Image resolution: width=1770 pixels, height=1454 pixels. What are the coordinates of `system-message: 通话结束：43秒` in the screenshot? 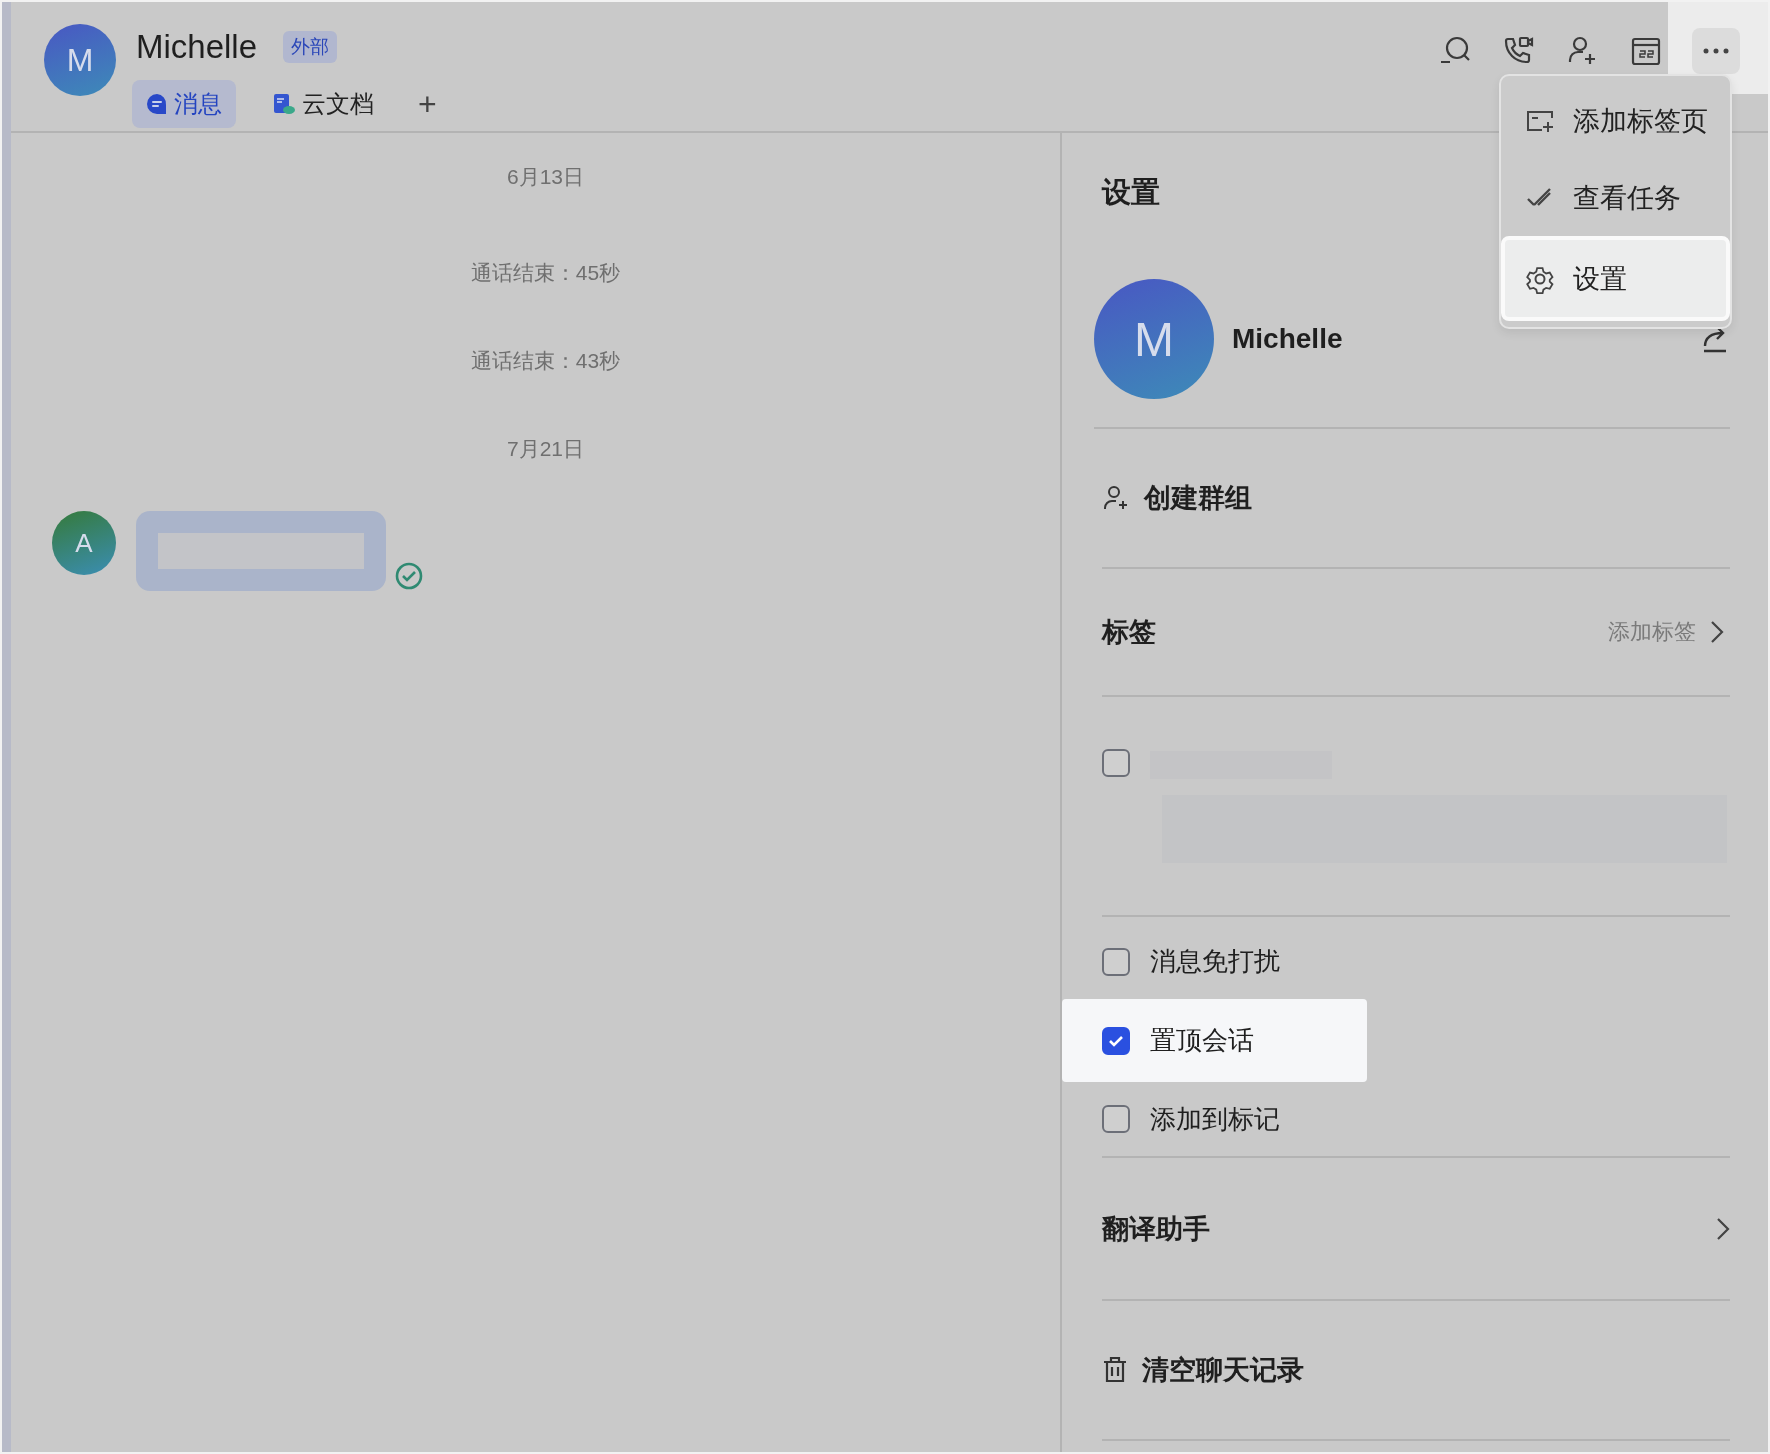 It's located at (545, 361).